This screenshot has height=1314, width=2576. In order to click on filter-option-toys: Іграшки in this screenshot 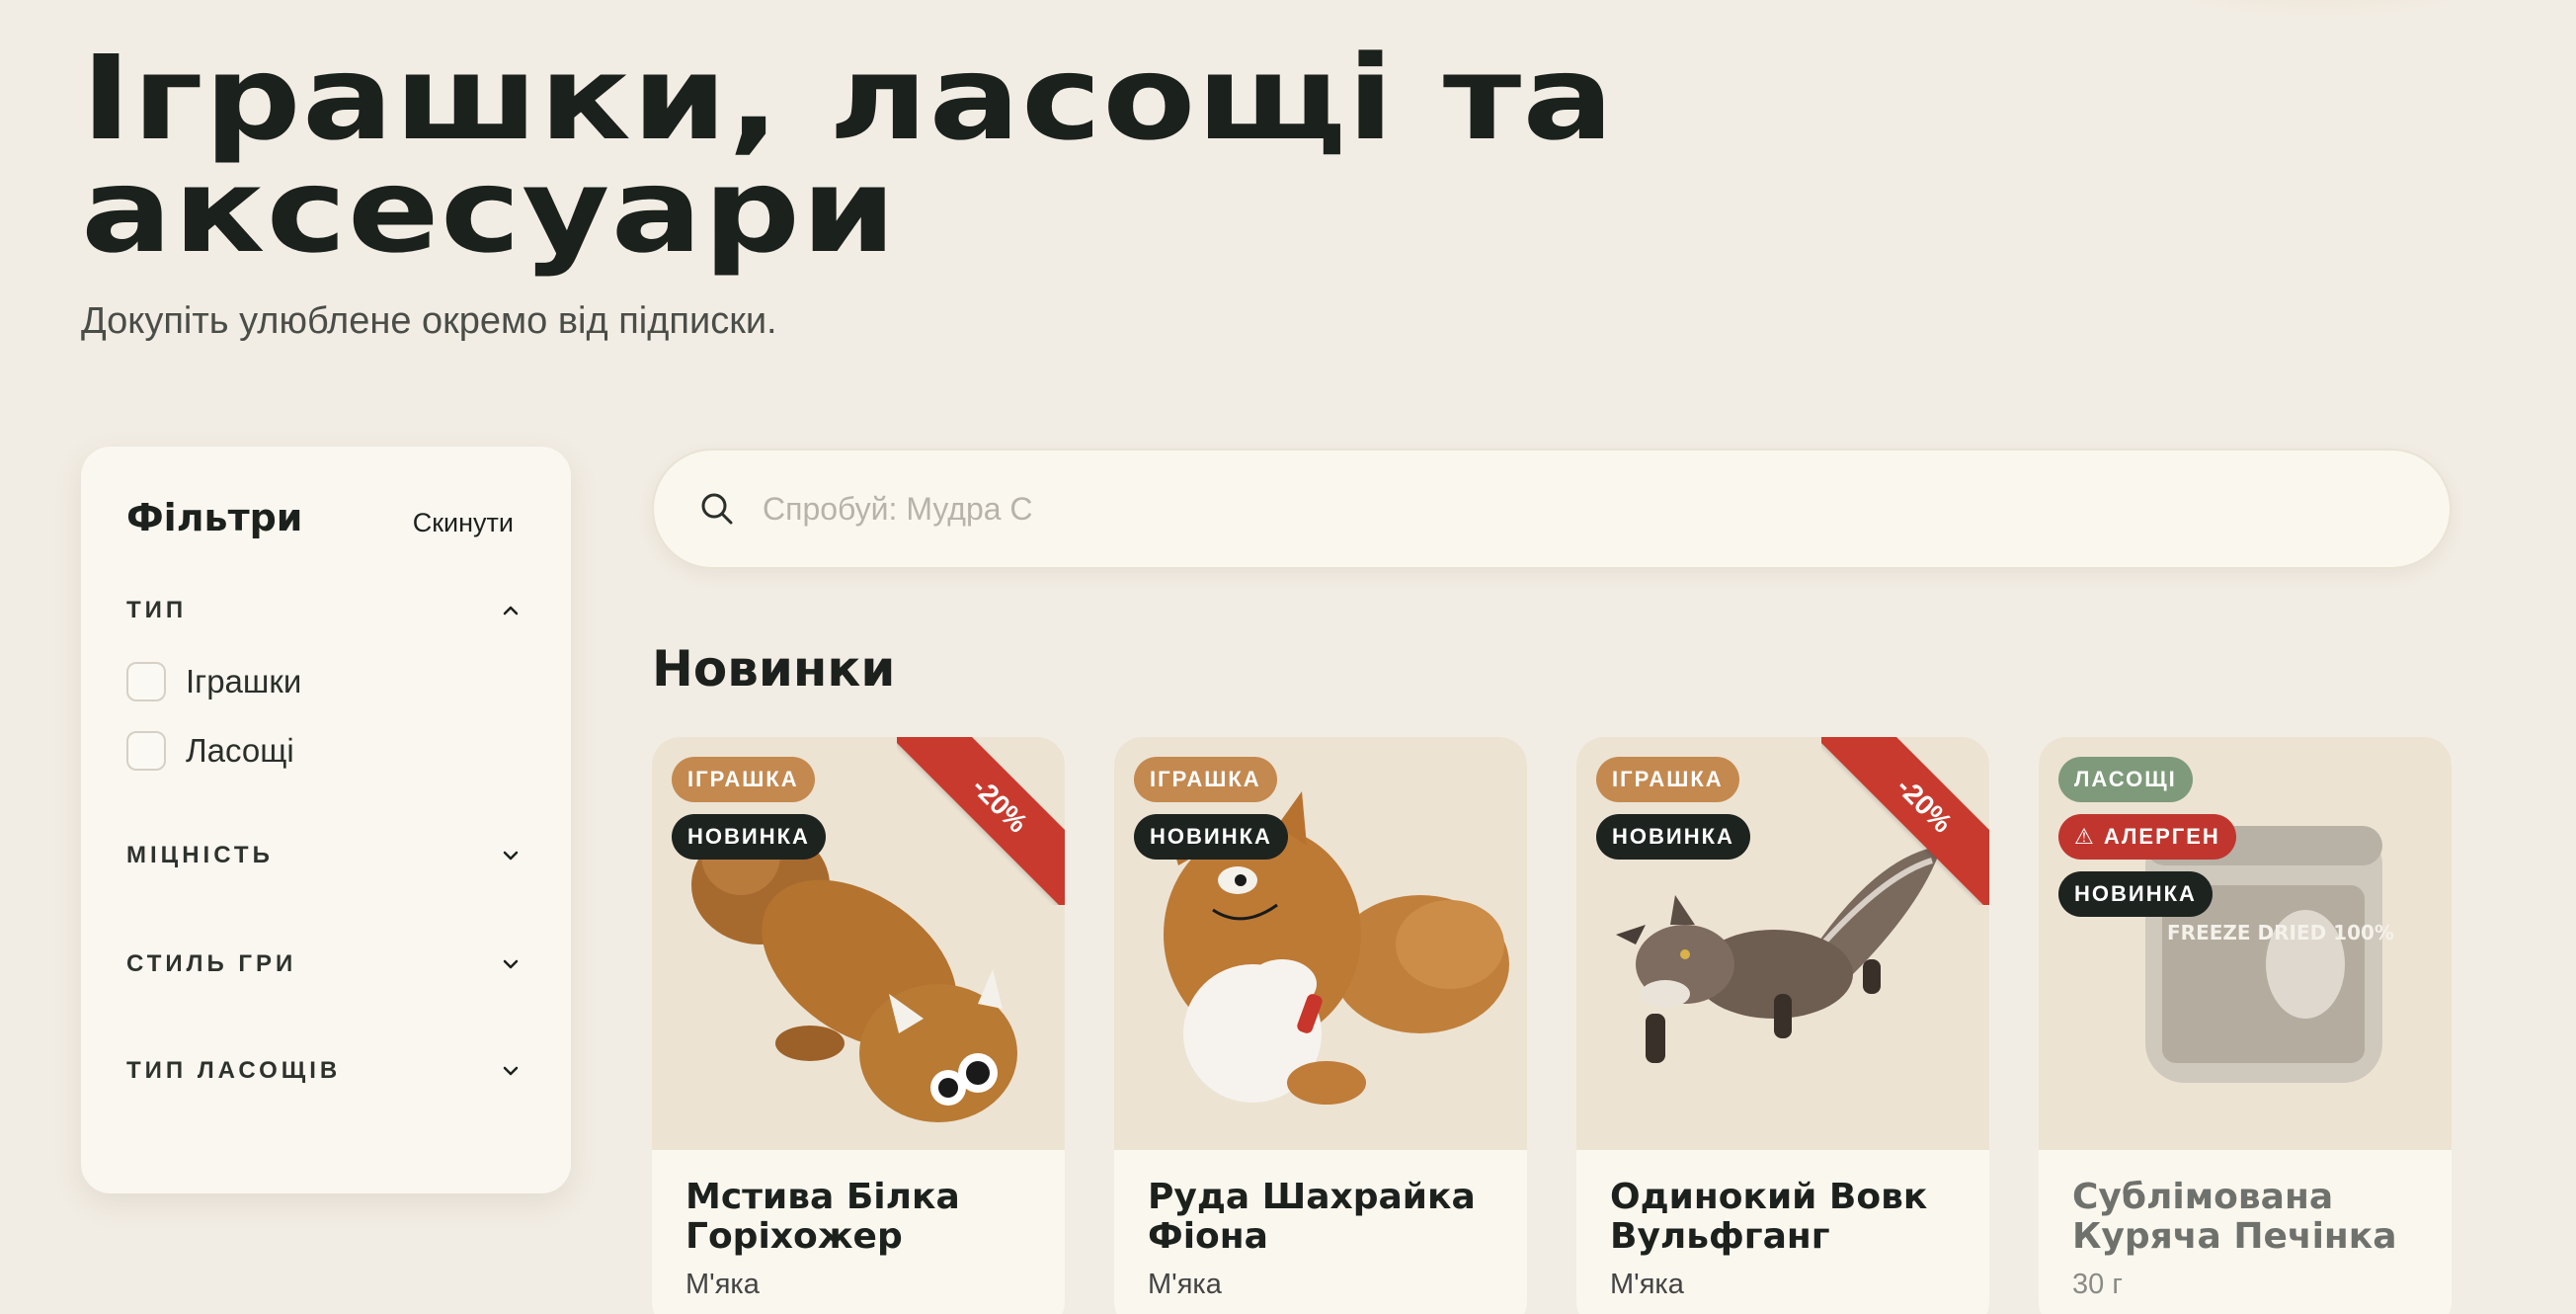, I will do `click(213, 681)`.